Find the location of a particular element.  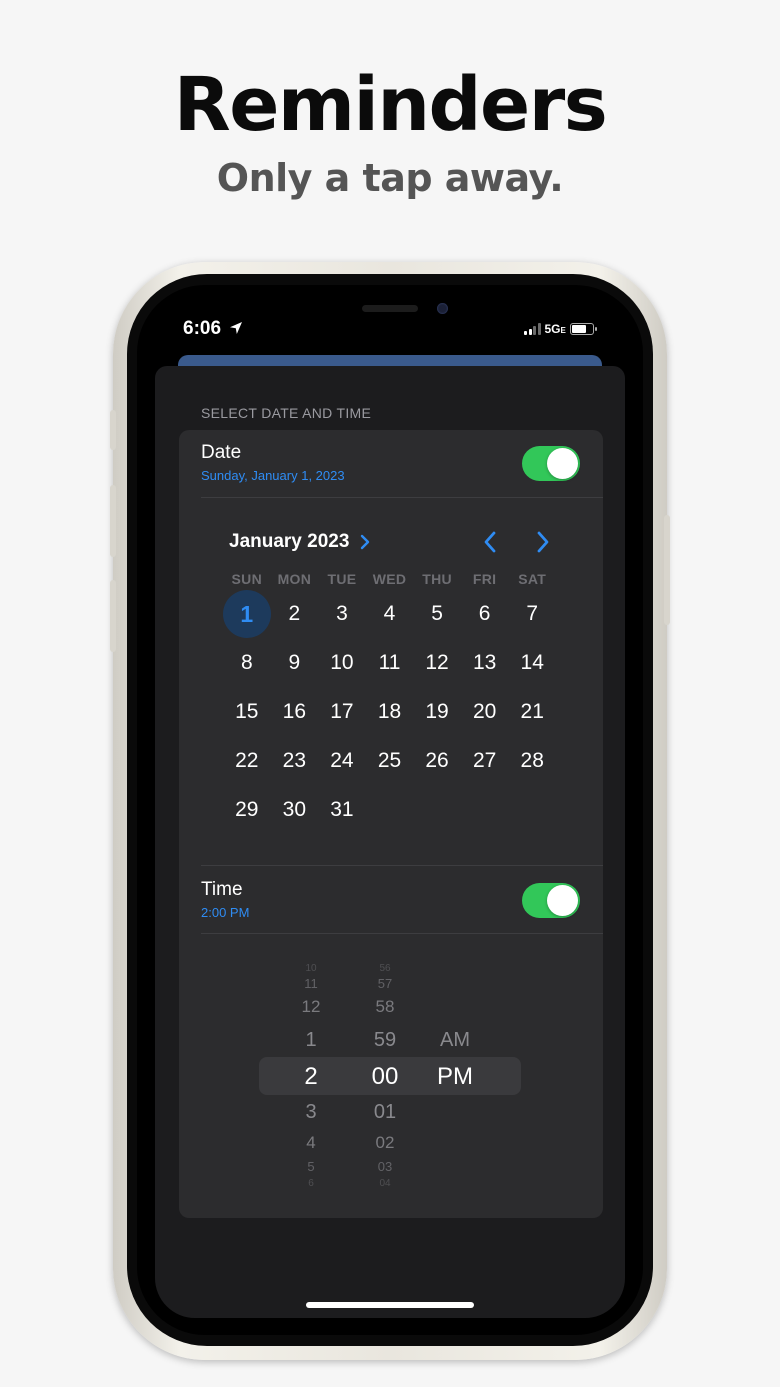

calendar-day: 19 is located at coordinates (437, 712).